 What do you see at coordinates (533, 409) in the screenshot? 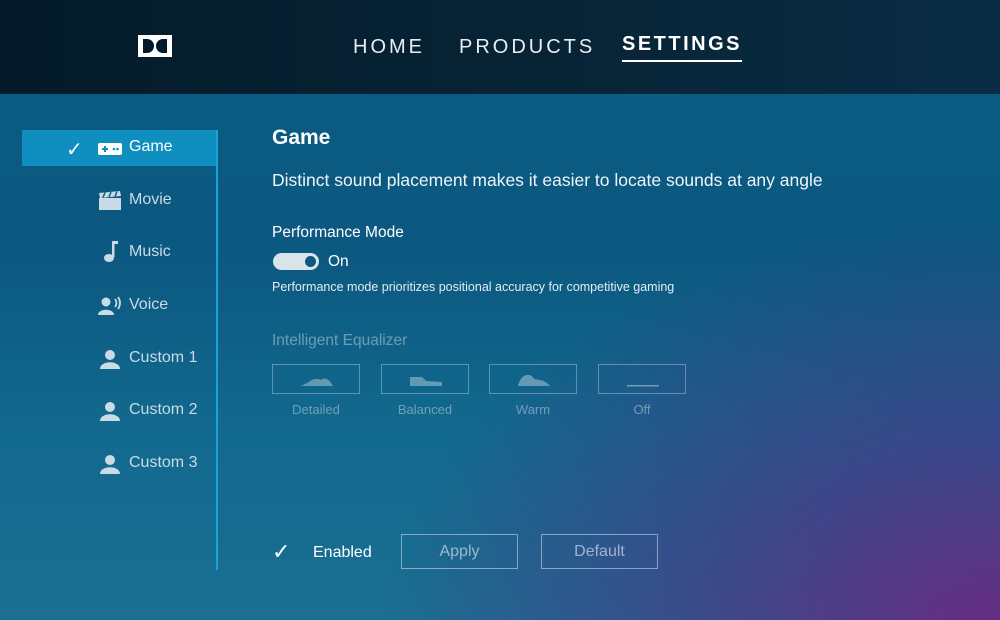
I see `eq-option-label: Warm` at bounding box center [533, 409].